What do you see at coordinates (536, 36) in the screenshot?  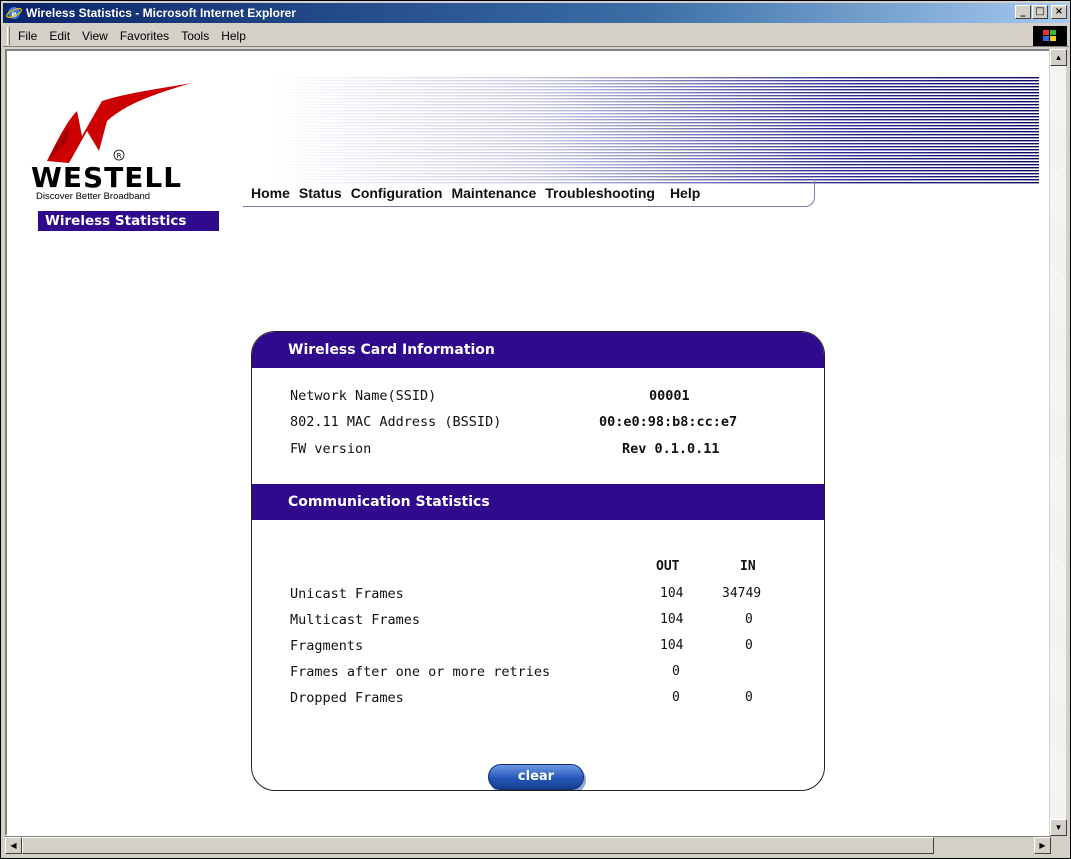 I see `menu-bar: File Edit View Favorites Tools Help` at bounding box center [536, 36].